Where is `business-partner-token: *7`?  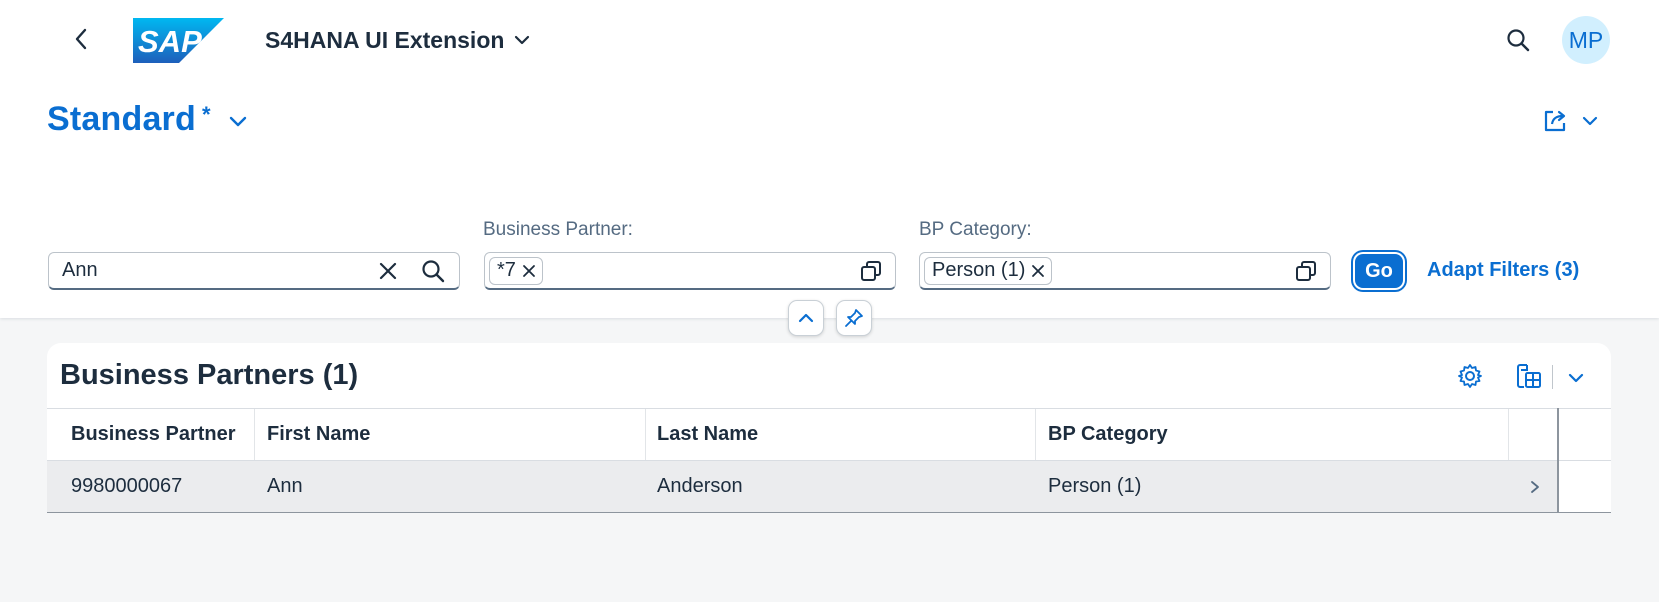
business-partner-token: *7 is located at coordinates (516, 270).